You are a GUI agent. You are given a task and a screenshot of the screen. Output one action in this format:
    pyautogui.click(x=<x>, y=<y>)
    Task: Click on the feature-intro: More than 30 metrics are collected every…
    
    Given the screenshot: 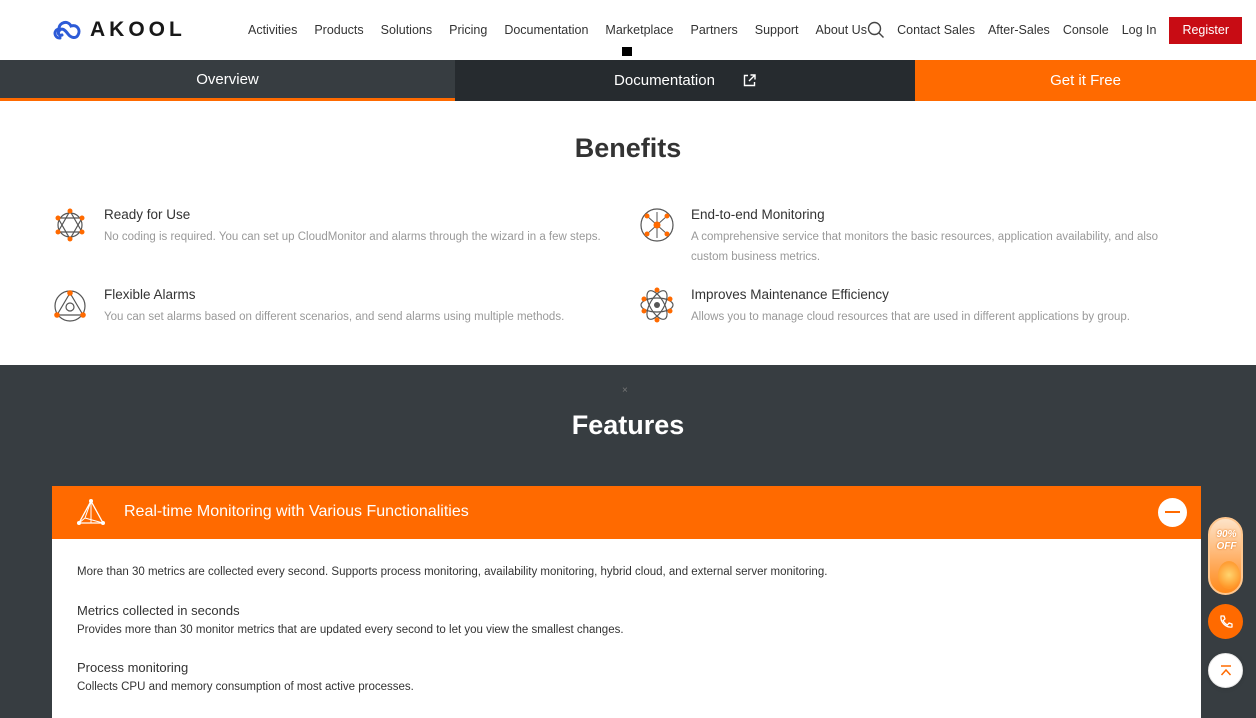 What is the action you would take?
    pyautogui.click(x=452, y=572)
    